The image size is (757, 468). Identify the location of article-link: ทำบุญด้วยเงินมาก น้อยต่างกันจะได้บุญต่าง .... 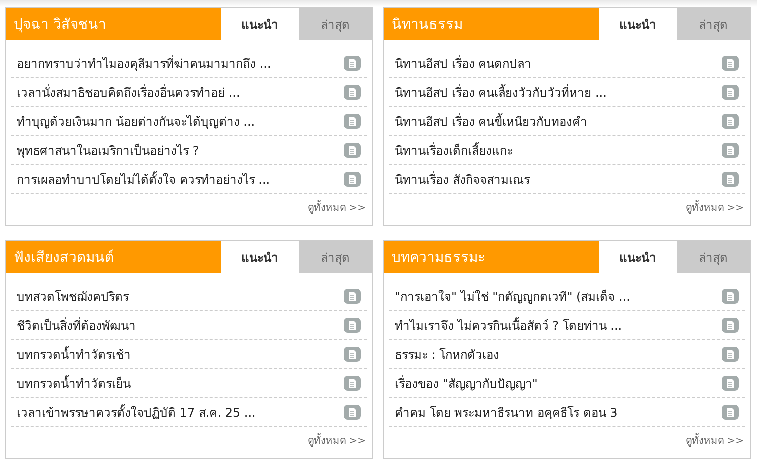
(136, 121).